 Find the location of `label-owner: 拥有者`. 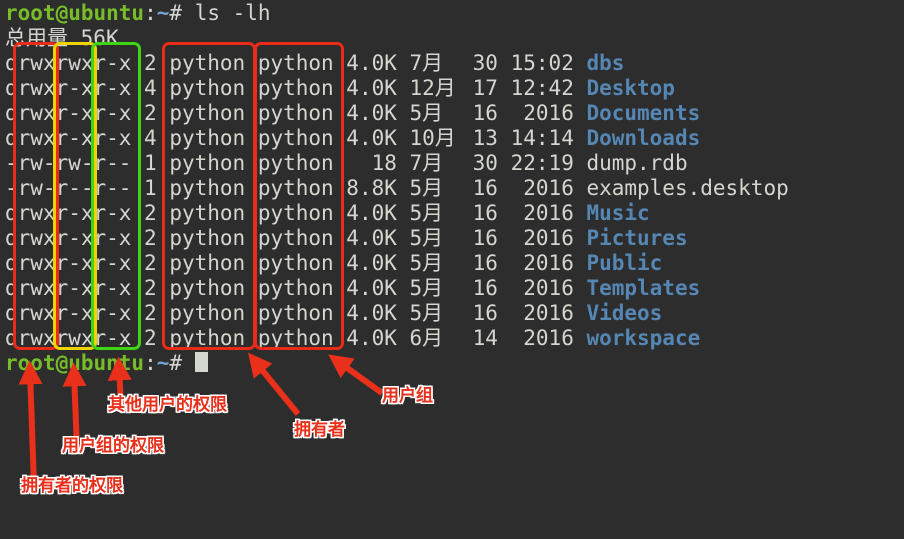

label-owner: 拥有者 is located at coordinates (319, 430).